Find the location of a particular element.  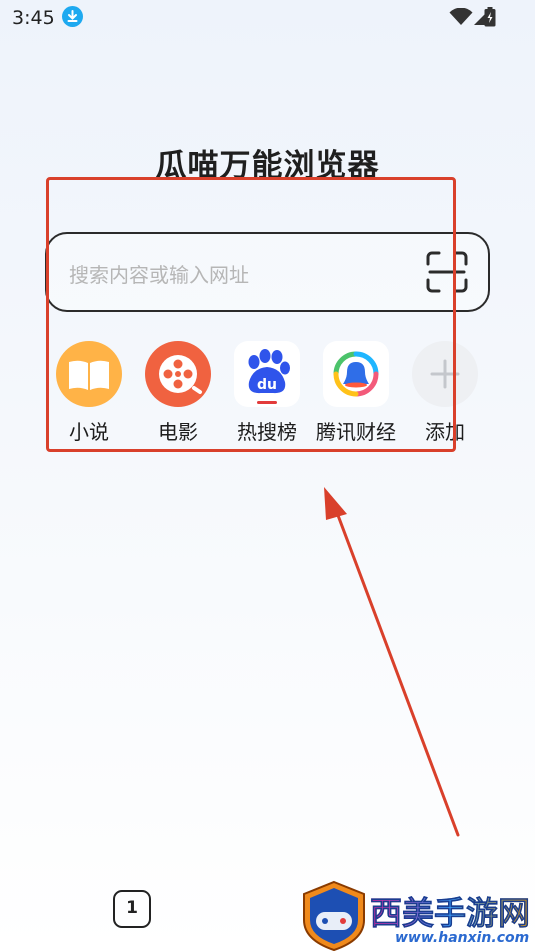

status-bar: 3:45 is located at coordinates (267, 19).